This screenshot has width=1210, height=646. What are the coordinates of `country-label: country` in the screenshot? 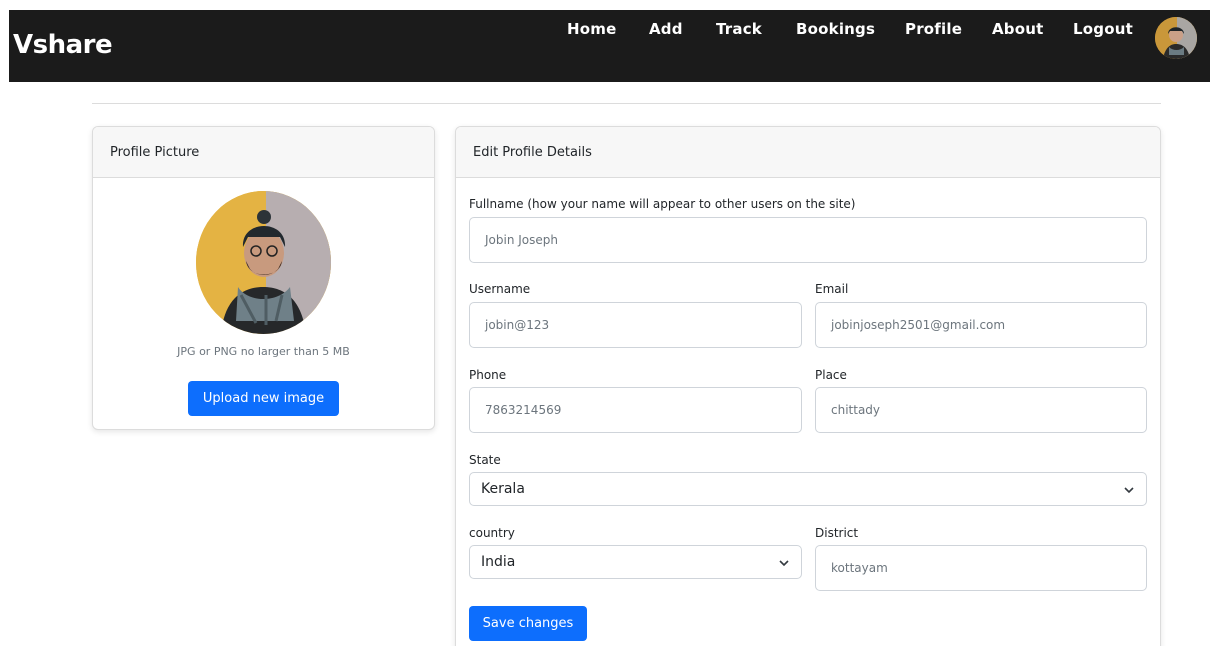 It's located at (492, 533).